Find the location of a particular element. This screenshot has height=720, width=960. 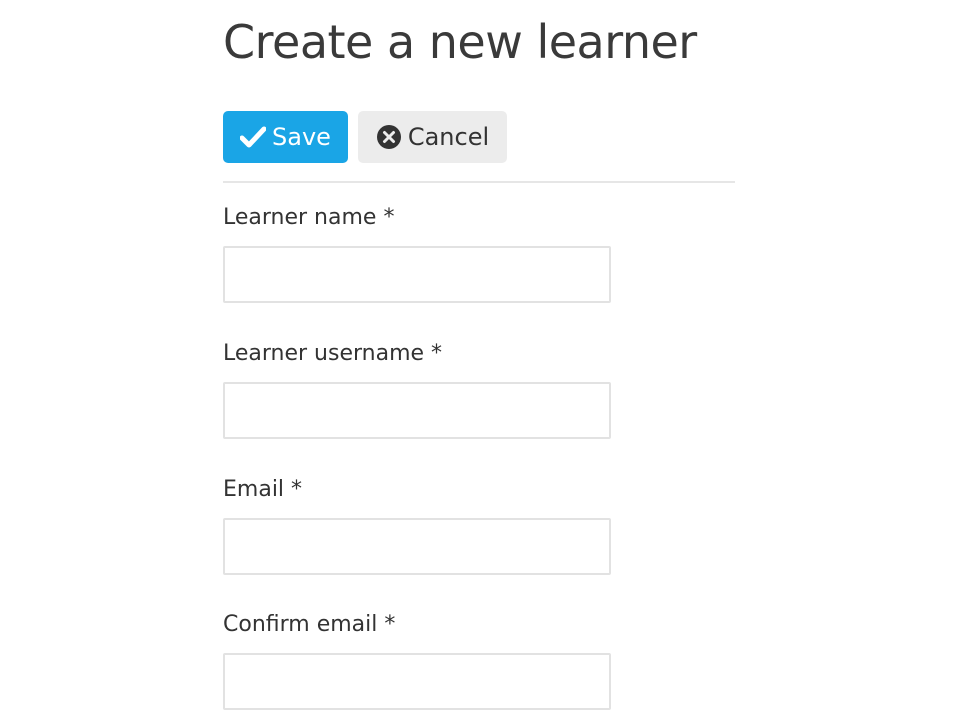

toolbar-divider is located at coordinates (479, 182).